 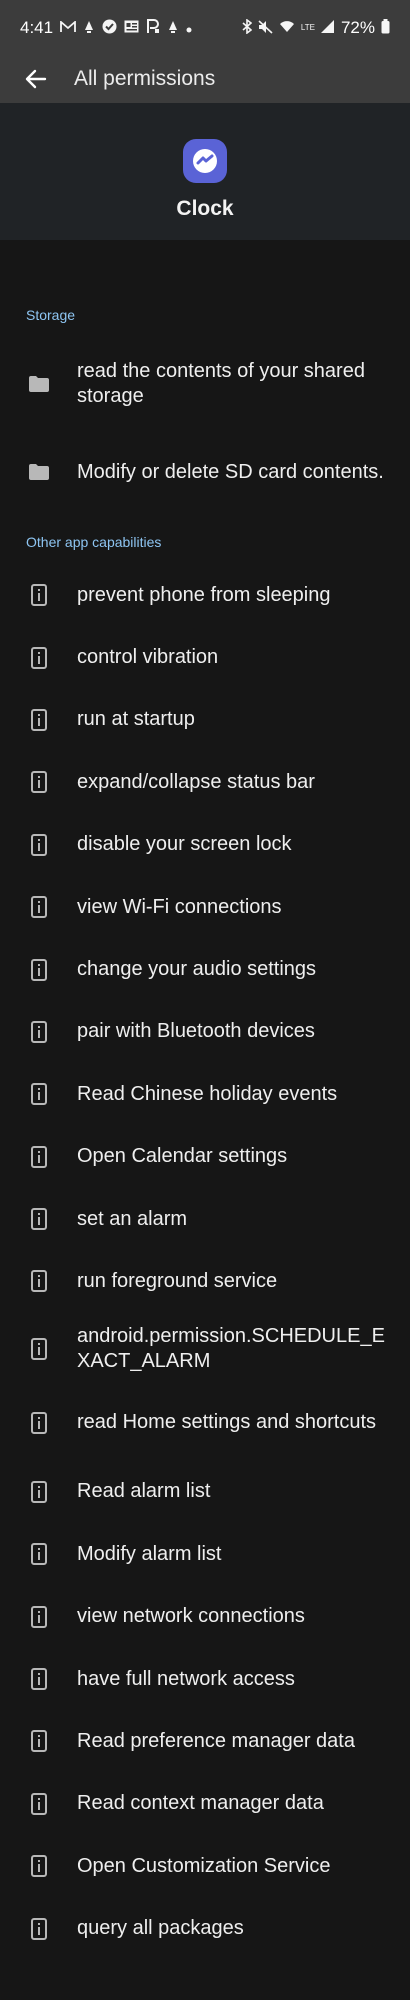 I want to click on permission-label: Modify or delete SD card contents., so click(x=230, y=471).